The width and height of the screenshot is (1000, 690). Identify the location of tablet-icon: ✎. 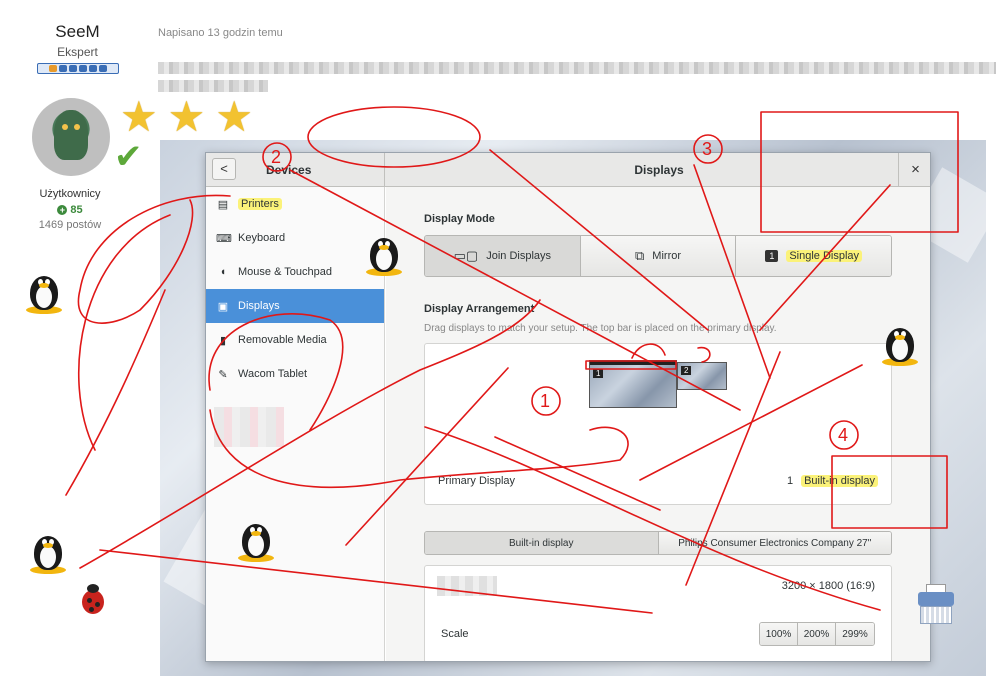
(223, 374).